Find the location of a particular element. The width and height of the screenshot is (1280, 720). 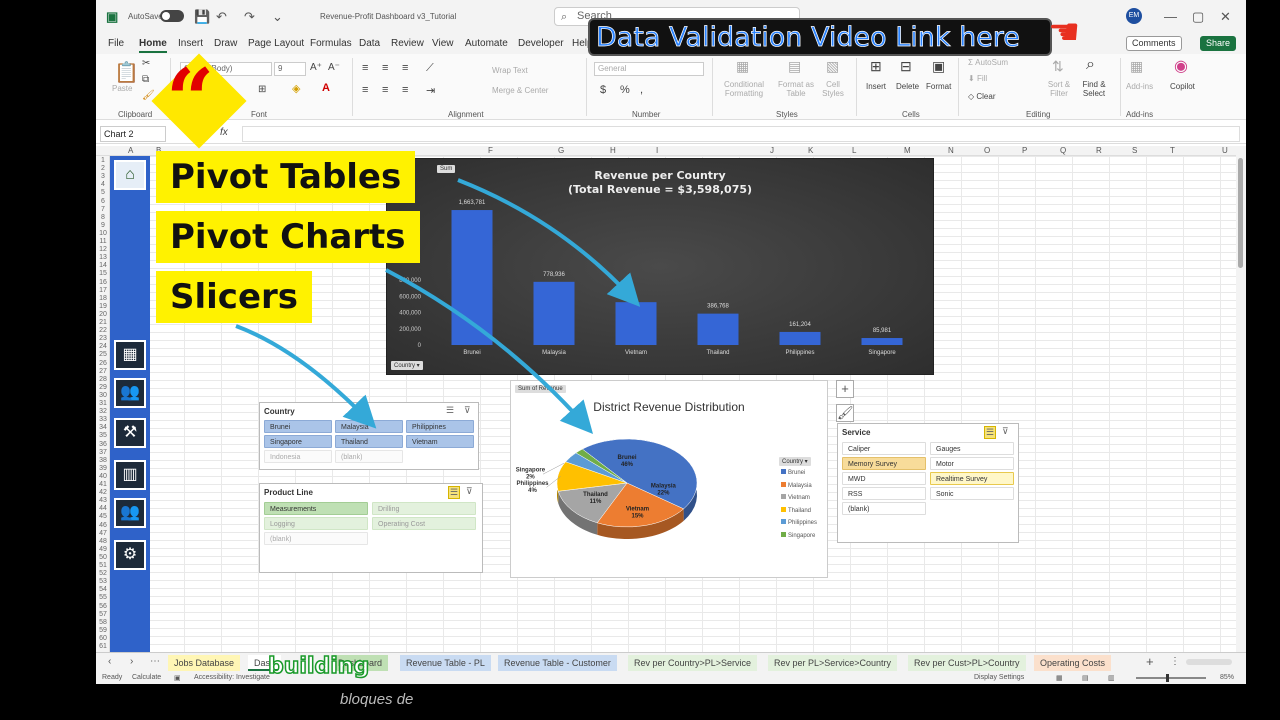

video-link-text: Data Validation Video Link here is located at coordinates (808, 38).